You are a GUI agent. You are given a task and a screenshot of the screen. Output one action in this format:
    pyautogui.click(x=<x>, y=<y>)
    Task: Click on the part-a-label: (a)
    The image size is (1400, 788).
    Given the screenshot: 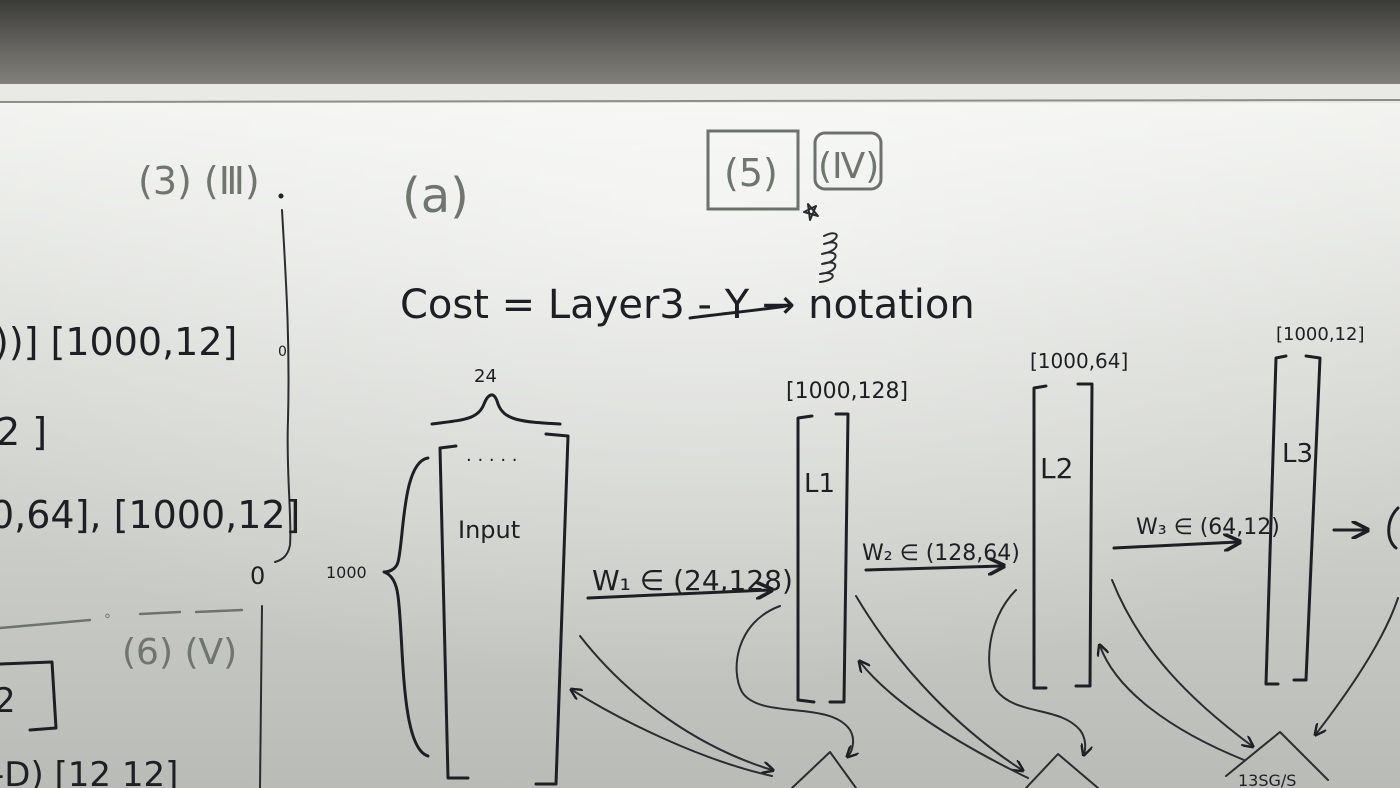 What is the action you would take?
    pyautogui.click(x=435, y=196)
    